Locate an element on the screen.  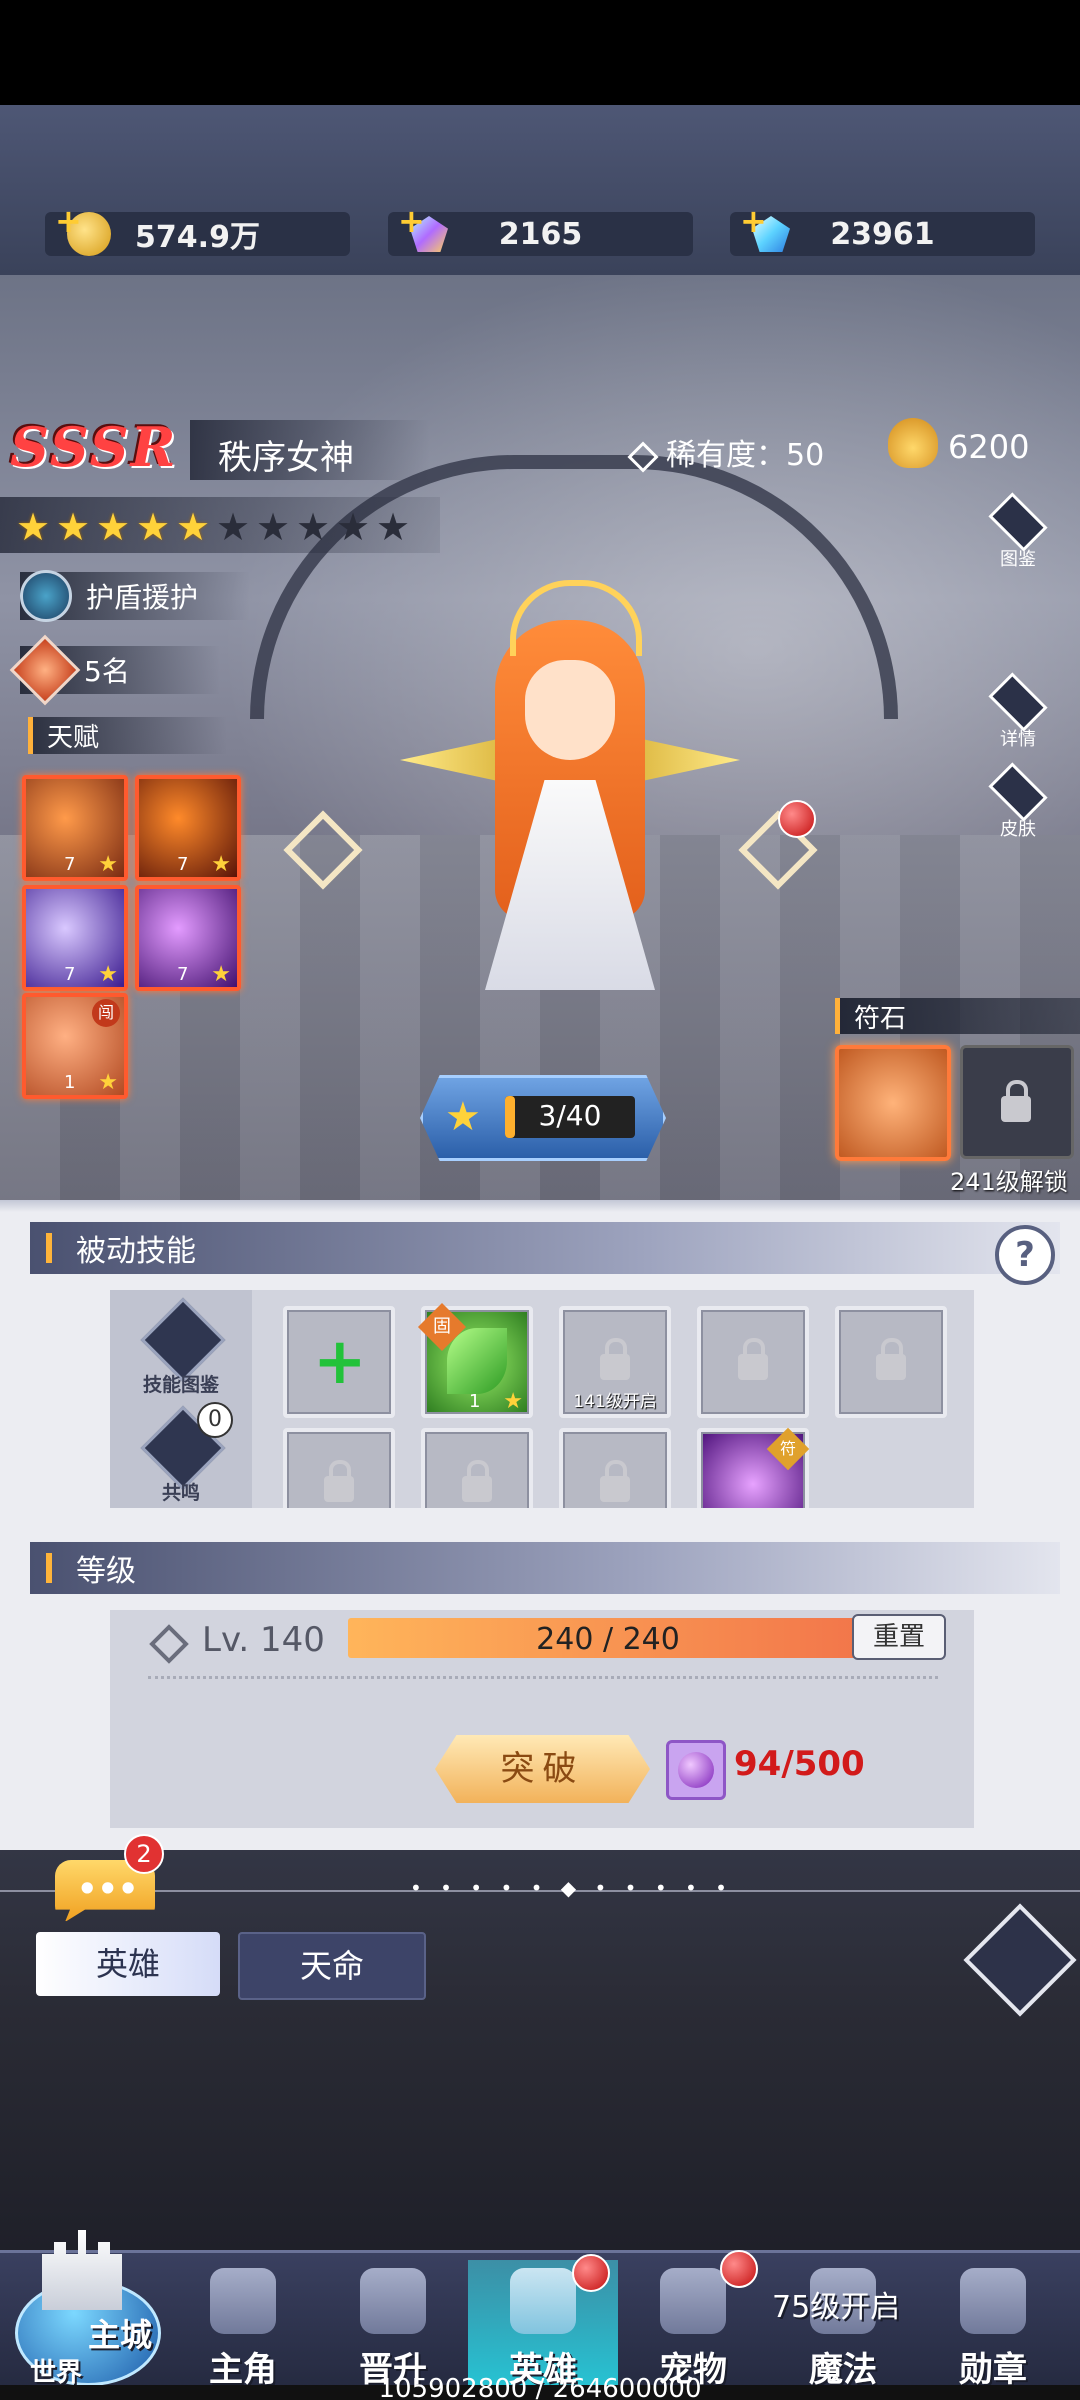
level-box: Lv. 140 240 / 240 重置 突破 94/500 is located at coordinates (542, 1719).